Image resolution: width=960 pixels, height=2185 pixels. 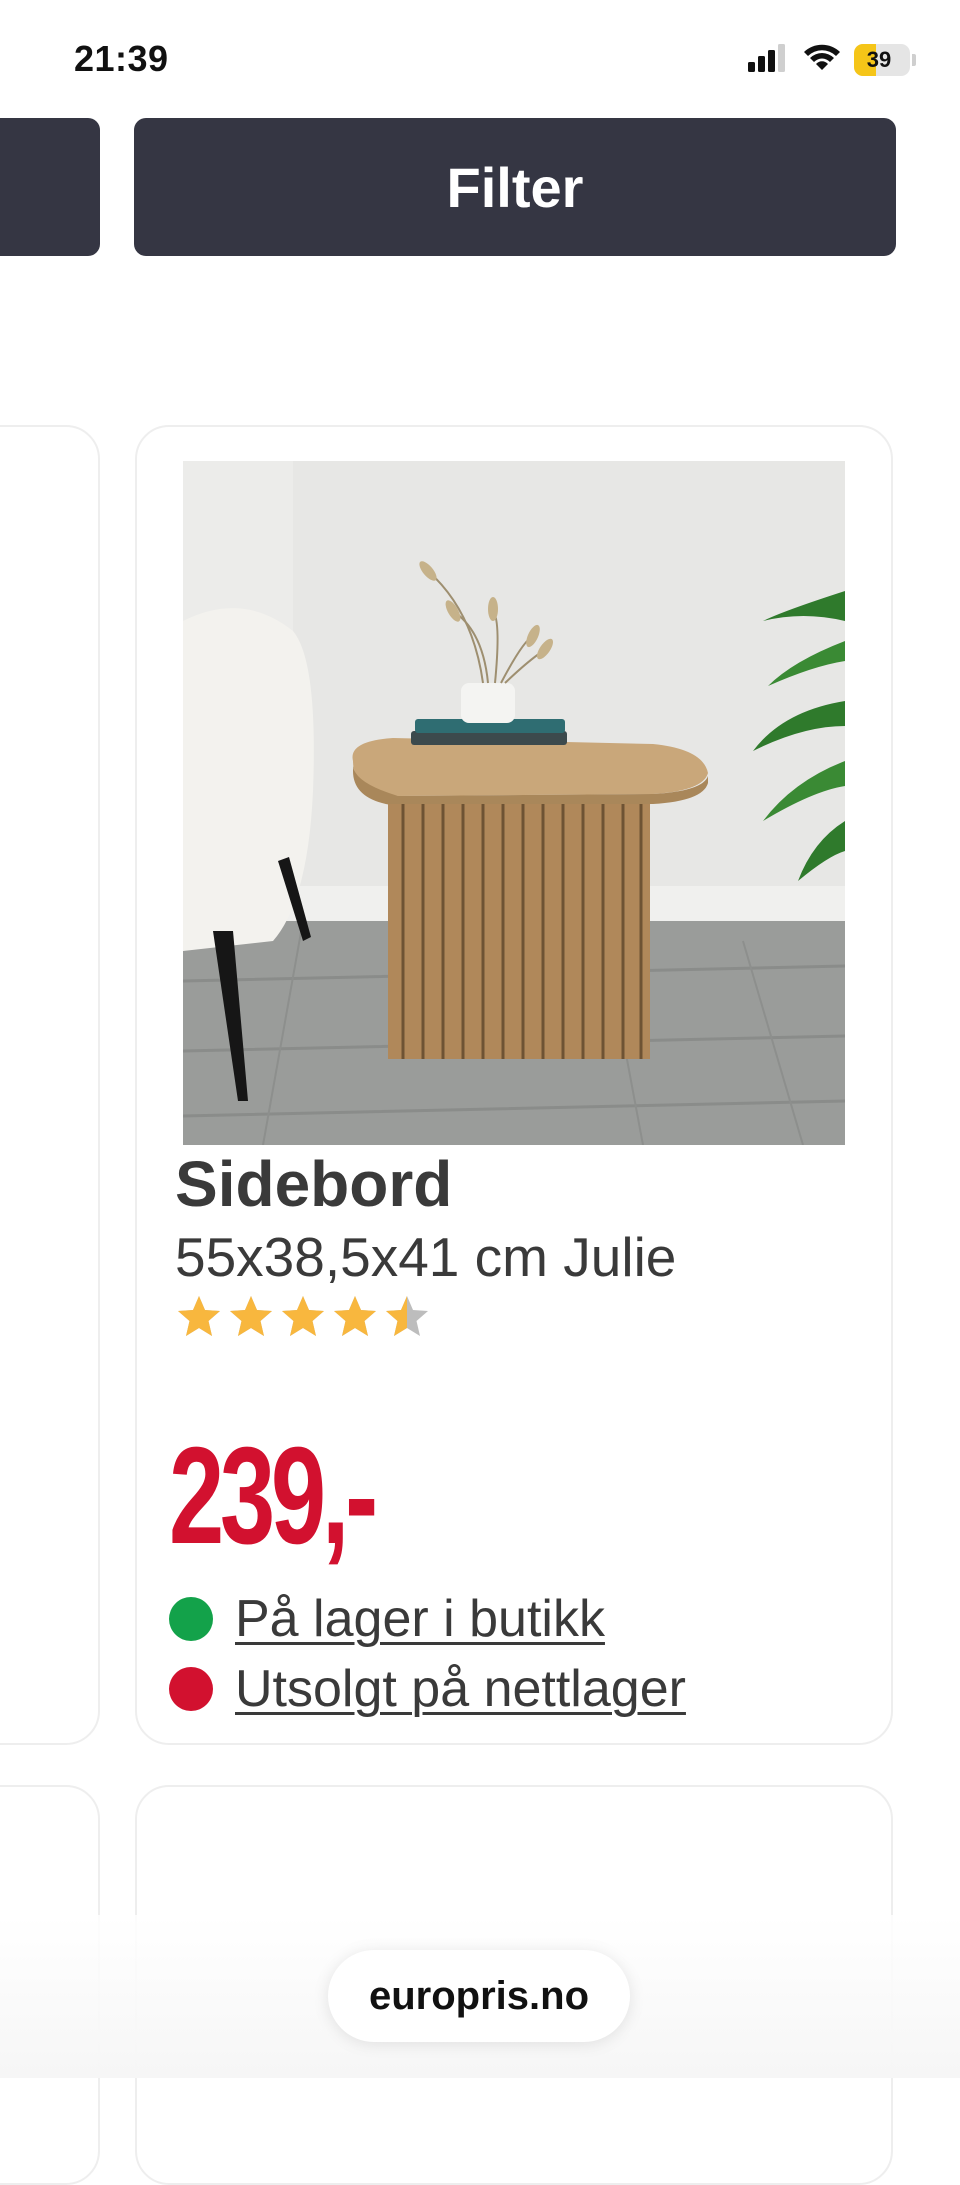 I want to click on wifi-icon, so click(x=822, y=59).